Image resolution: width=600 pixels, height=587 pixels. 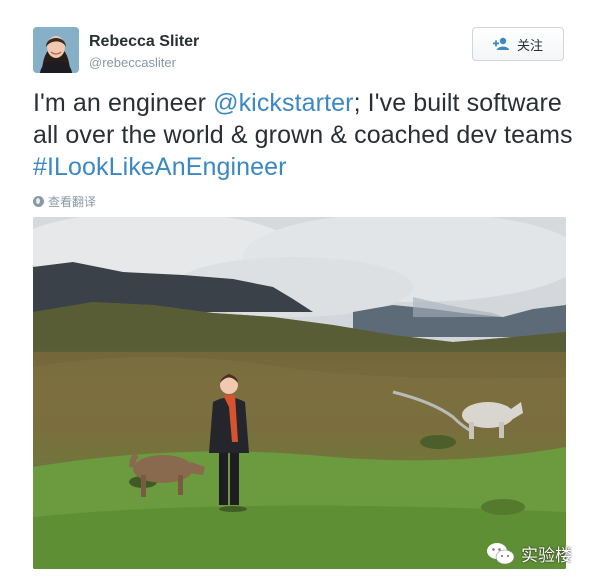 What do you see at coordinates (144, 42) in the screenshot?
I see `author-name: Rebecca Sliter` at bounding box center [144, 42].